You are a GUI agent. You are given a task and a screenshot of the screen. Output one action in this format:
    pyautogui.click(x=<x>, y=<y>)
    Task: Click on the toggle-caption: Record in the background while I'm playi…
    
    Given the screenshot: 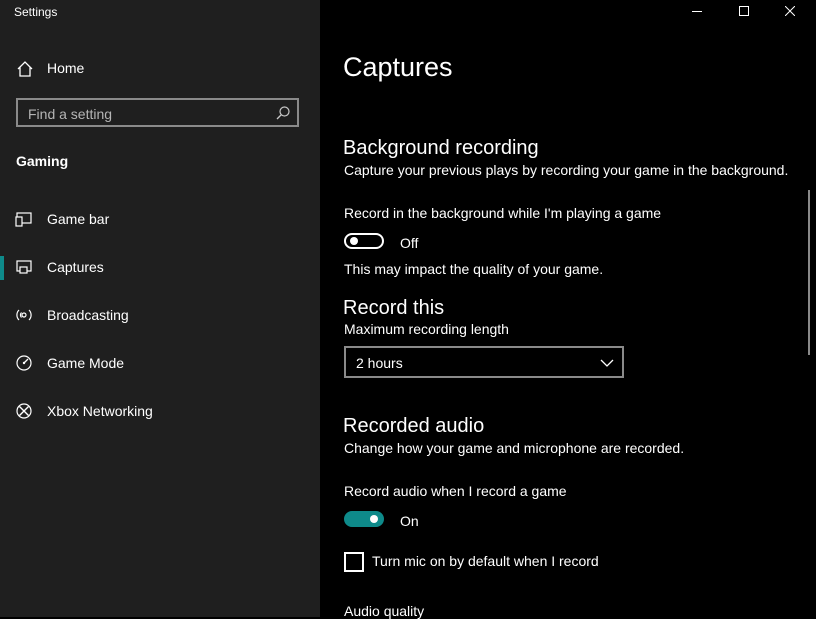 What is the action you would take?
    pyautogui.click(x=503, y=213)
    